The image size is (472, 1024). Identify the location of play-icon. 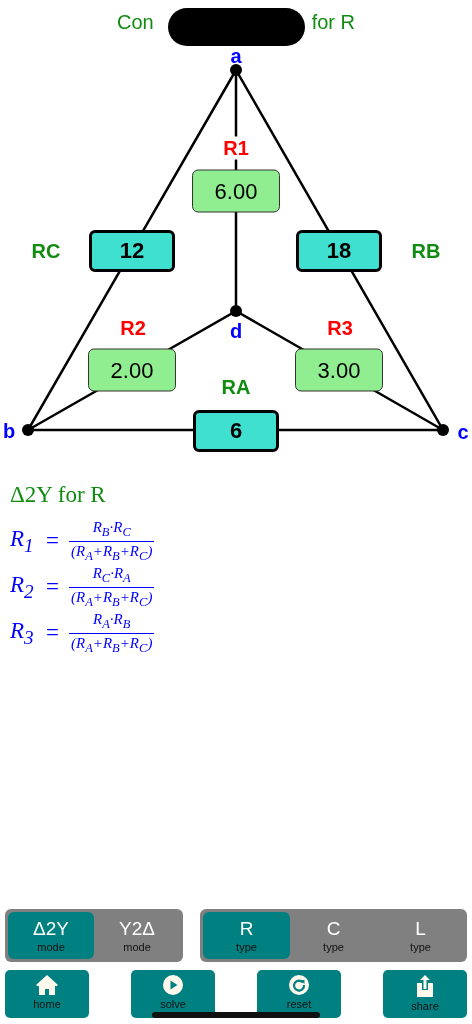
(173, 985).